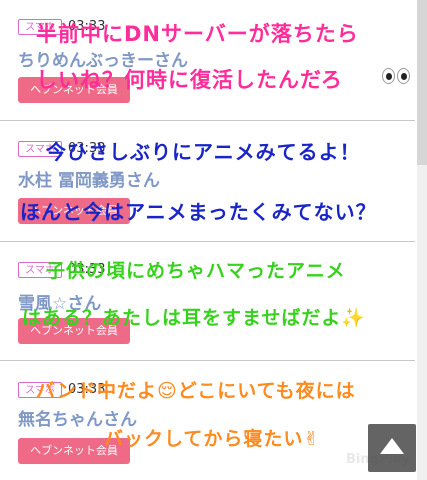 This screenshot has height=480, width=427. What do you see at coordinates (392, 448) in the screenshot?
I see `scroll-to-top-button` at bounding box center [392, 448].